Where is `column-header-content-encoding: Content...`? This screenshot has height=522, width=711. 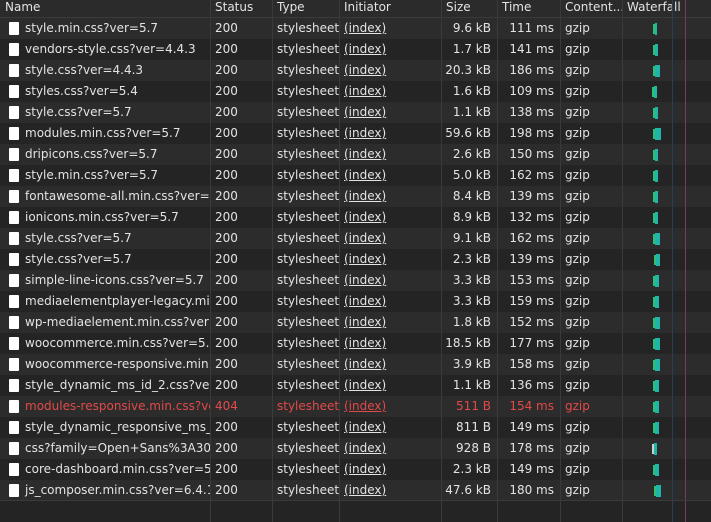
column-header-content-encoding: Content... is located at coordinates (591, 8).